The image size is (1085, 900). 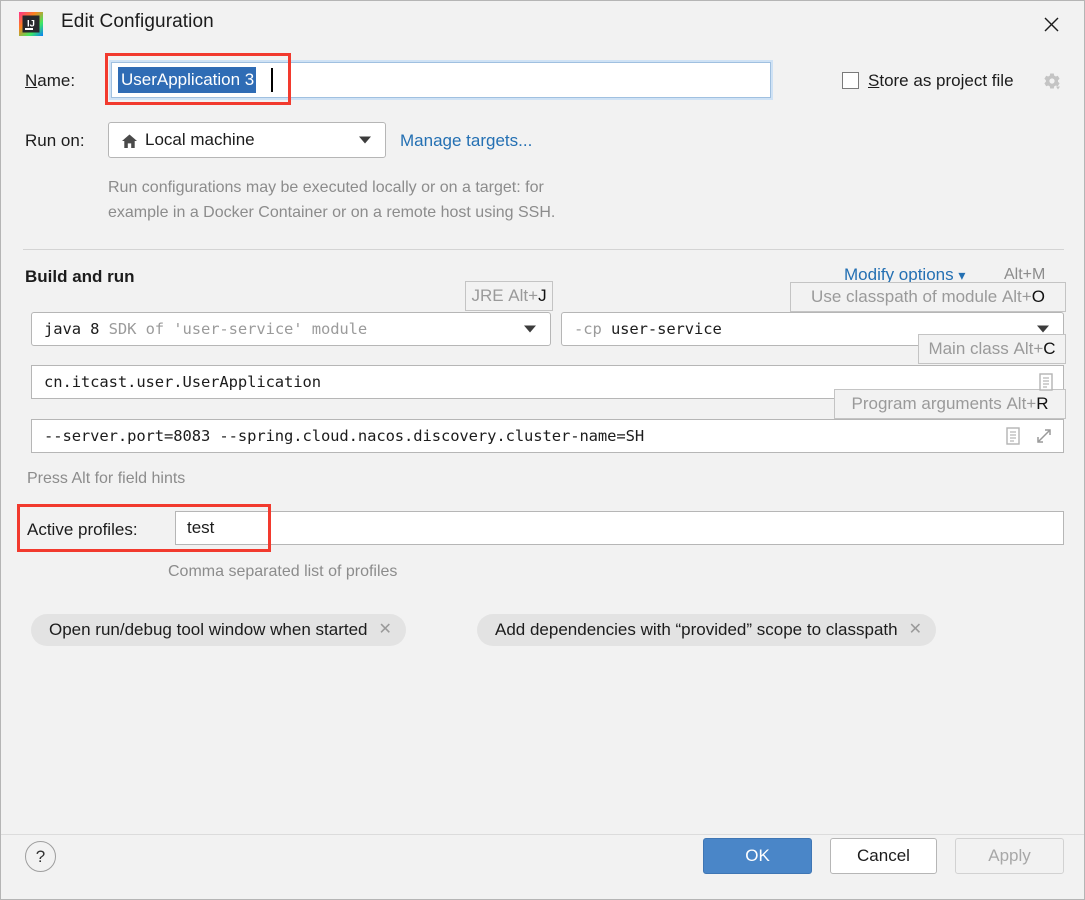 What do you see at coordinates (968, 348) in the screenshot?
I see `main-class-field-hint-label: Main class` at bounding box center [968, 348].